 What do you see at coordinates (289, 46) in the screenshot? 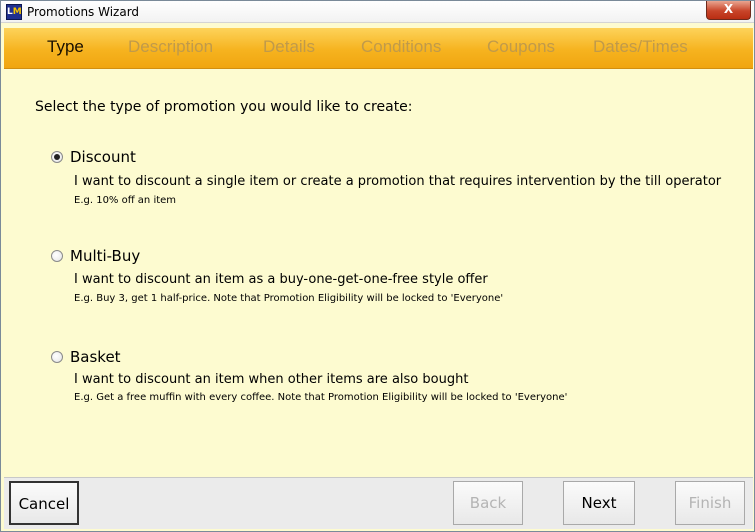
I see `step-details: Details` at bounding box center [289, 46].